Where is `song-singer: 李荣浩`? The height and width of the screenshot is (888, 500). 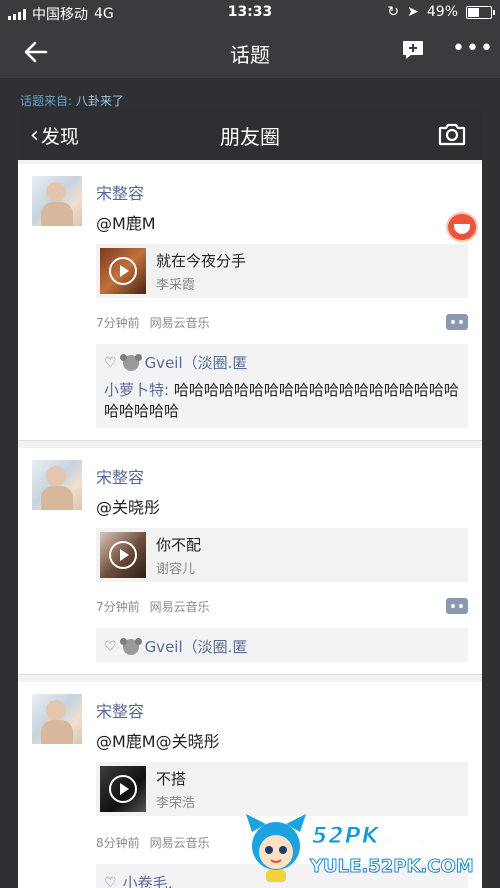 song-singer: 李荣浩 is located at coordinates (176, 803).